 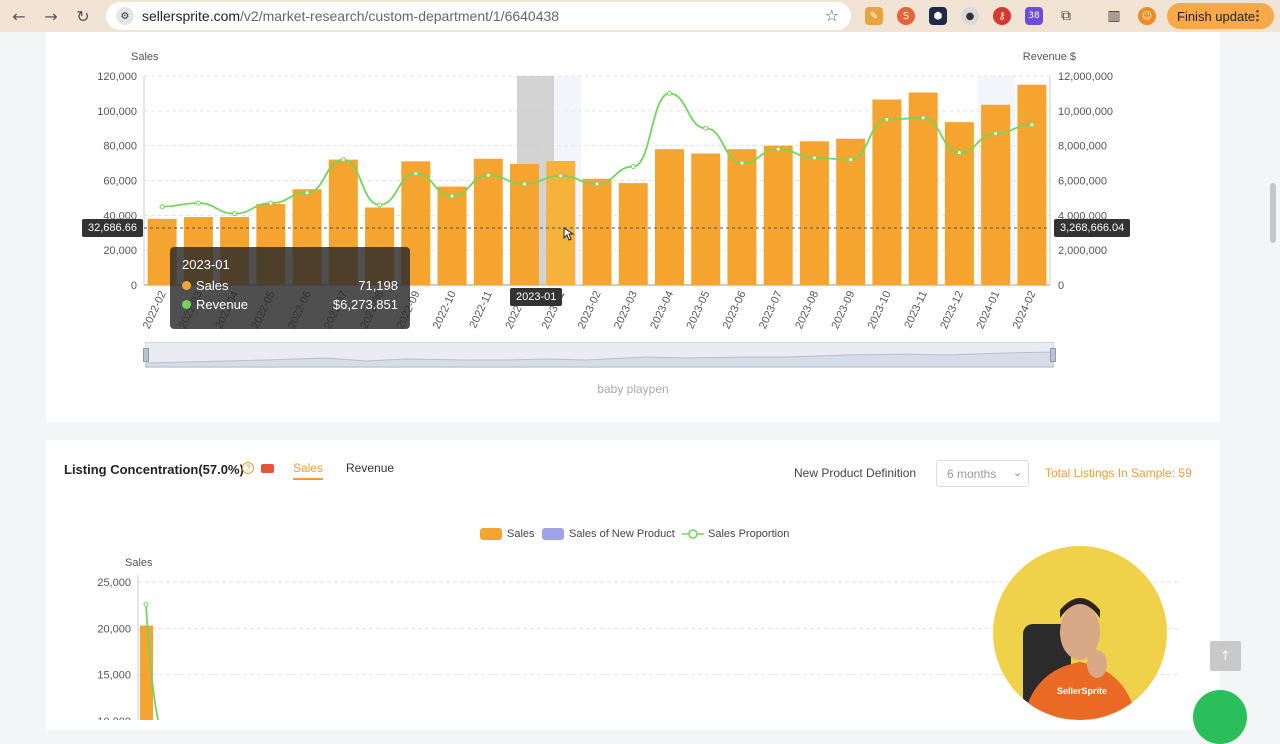 I want to click on x-tick-label: 2023-02, so click(x=590, y=310).